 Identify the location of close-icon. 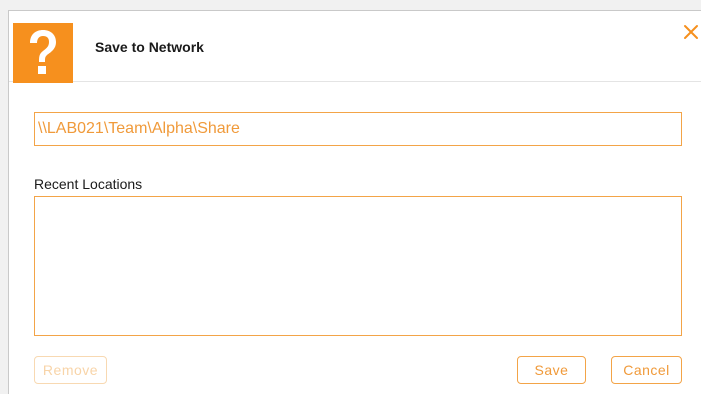
(690, 32).